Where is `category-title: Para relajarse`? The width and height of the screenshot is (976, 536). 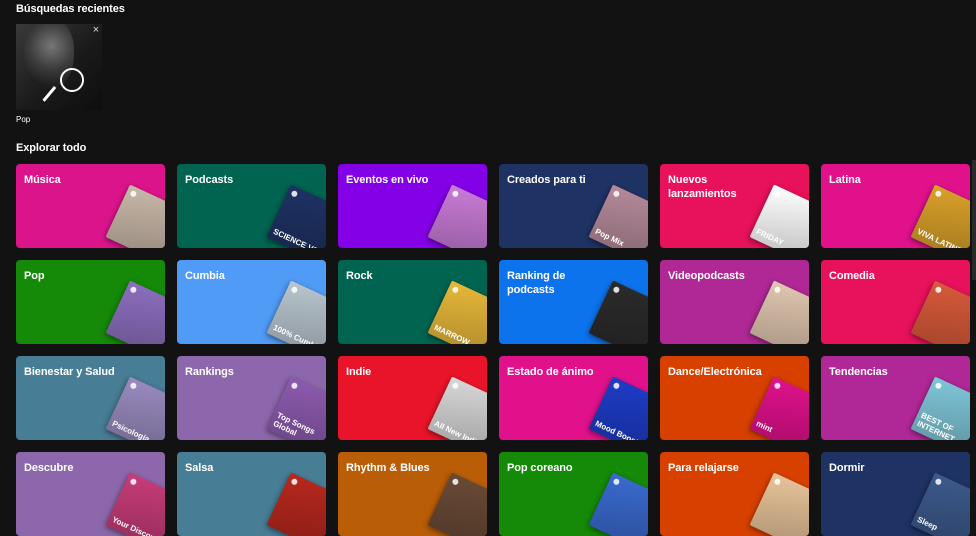
category-title: Para relajarse is located at coordinates (703, 468).